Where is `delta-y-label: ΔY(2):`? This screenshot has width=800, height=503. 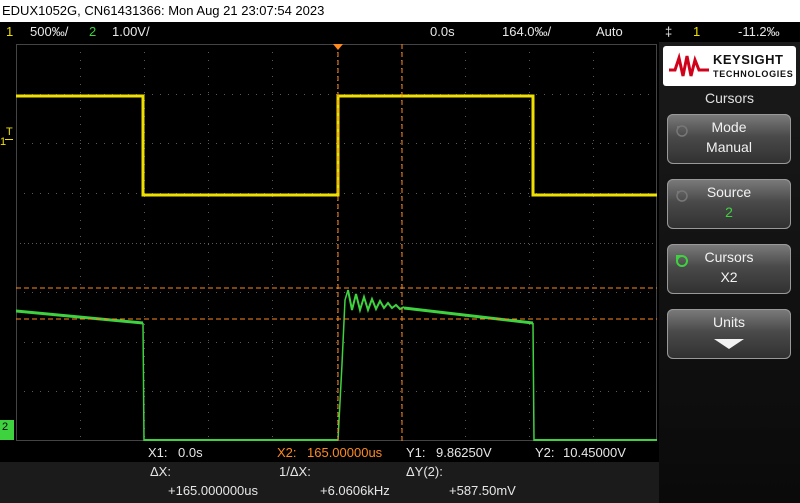 delta-y-label: ΔY(2): is located at coordinates (424, 471).